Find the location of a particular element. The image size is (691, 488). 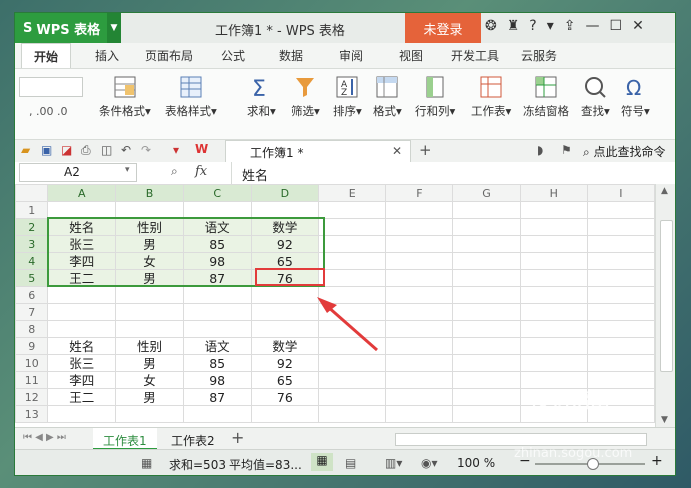

sort-button: AZ 排序▾ is located at coordinates (347, 97).